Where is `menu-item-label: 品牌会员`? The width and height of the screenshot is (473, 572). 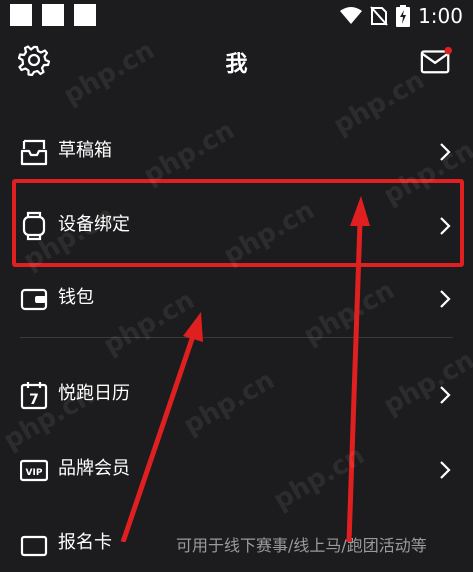
menu-item-label: 品牌会员 is located at coordinates (94, 469).